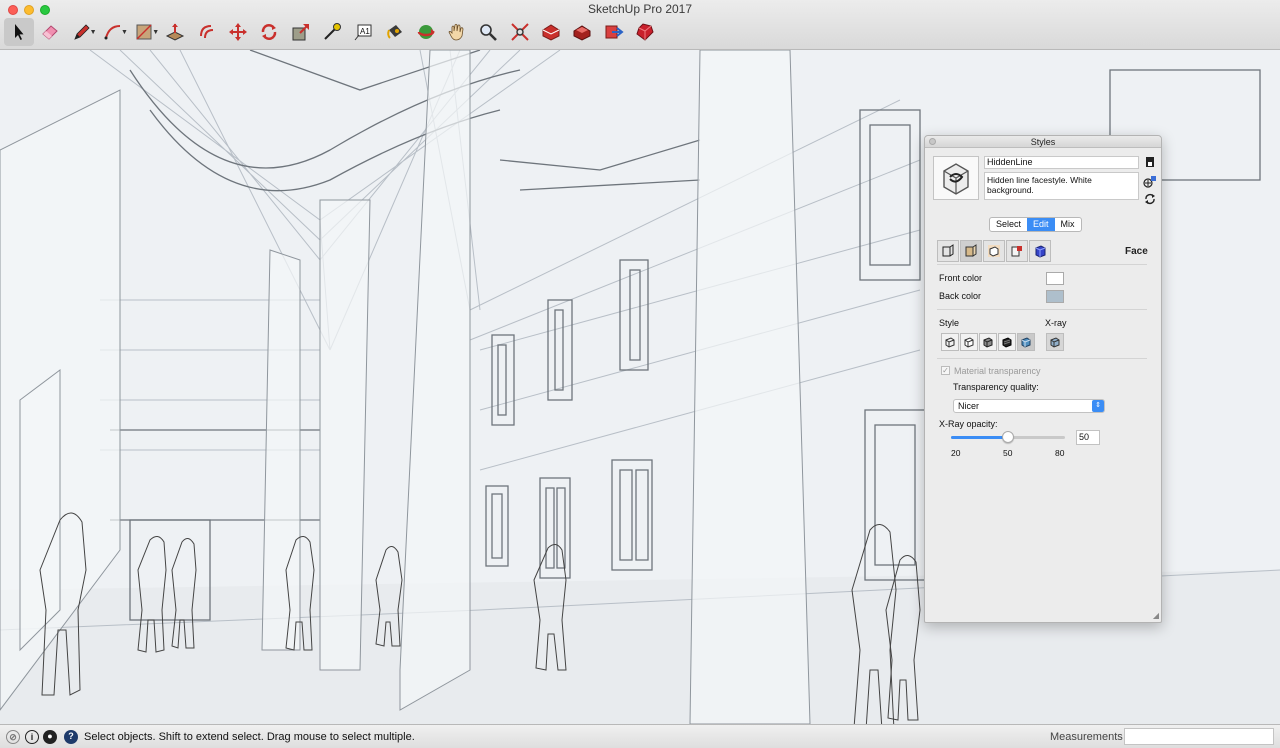 This screenshot has width=1280, height=748. I want to click on scale-icon, so click(300, 32).